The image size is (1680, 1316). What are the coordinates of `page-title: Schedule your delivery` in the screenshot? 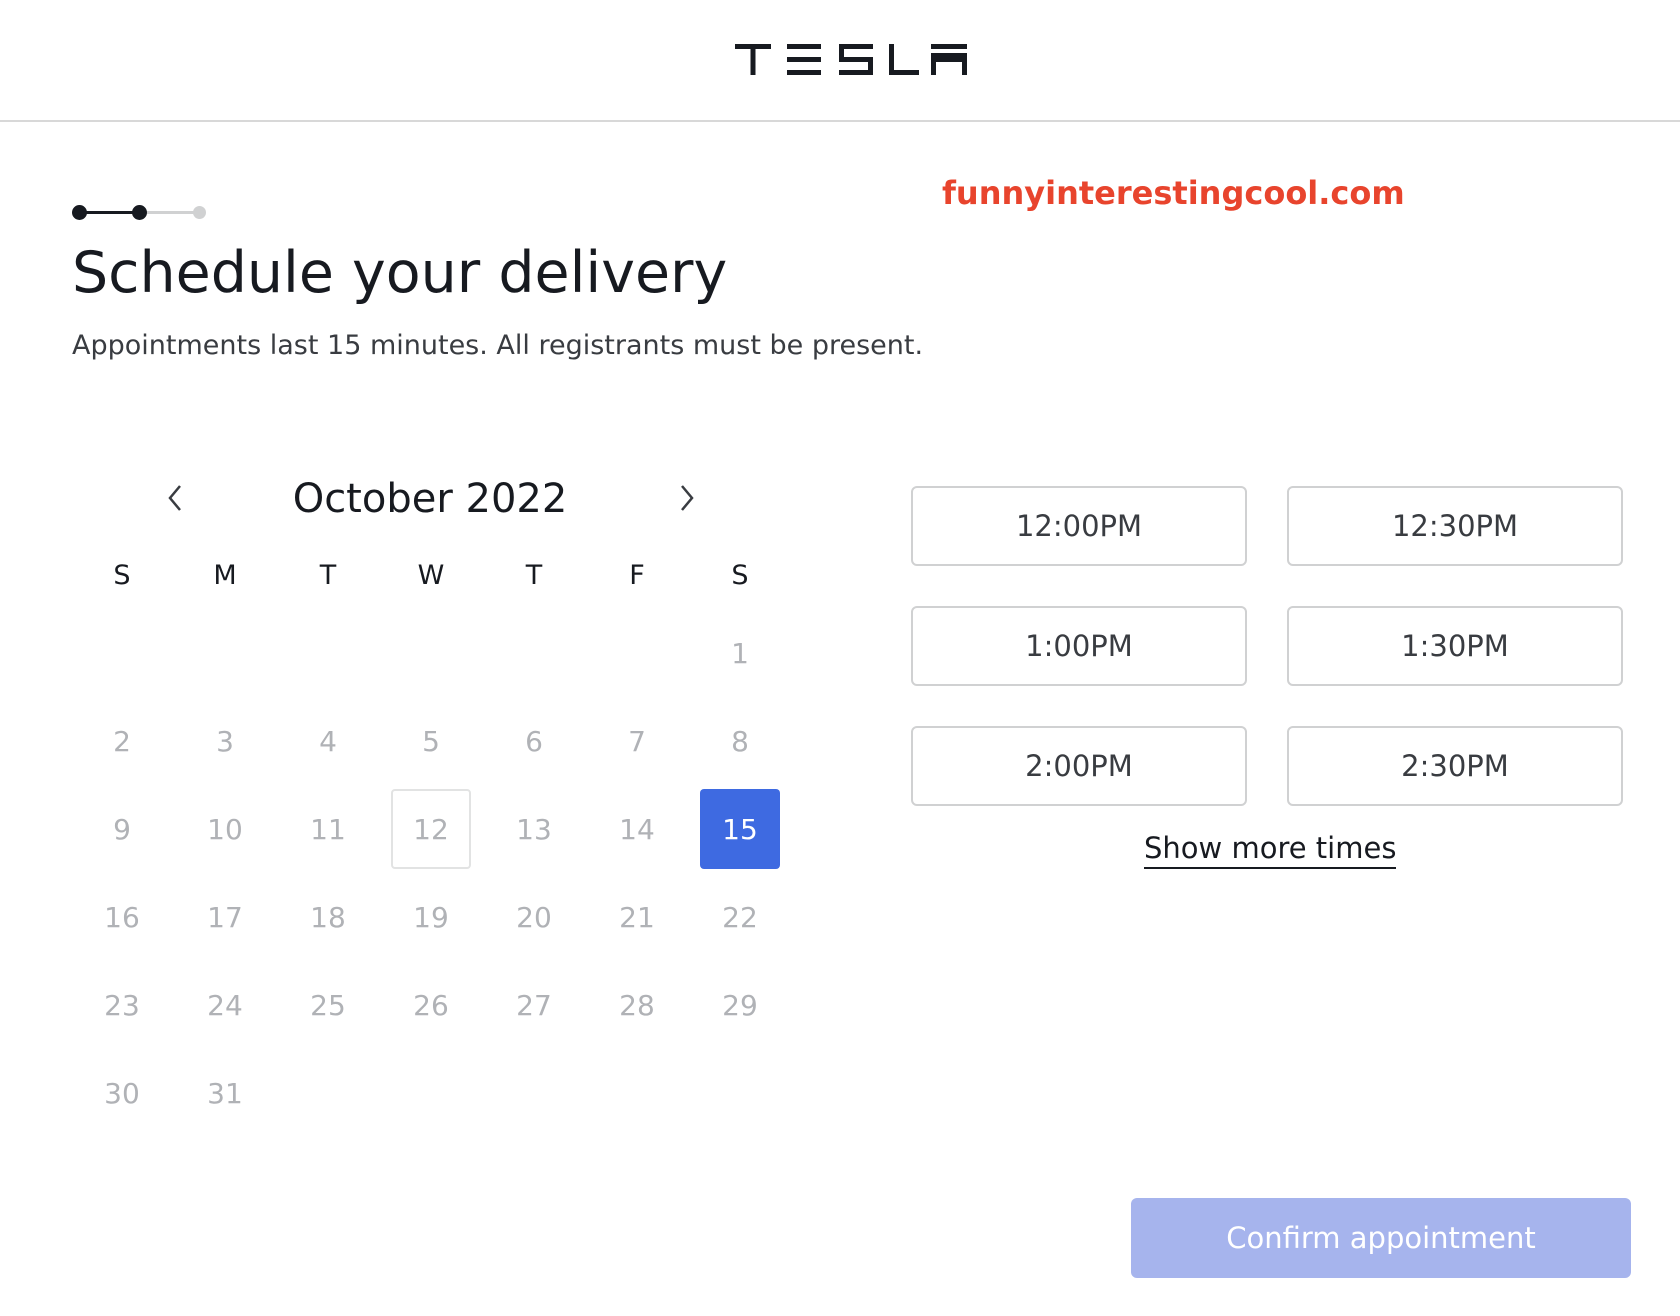 It's located at (400, 273).